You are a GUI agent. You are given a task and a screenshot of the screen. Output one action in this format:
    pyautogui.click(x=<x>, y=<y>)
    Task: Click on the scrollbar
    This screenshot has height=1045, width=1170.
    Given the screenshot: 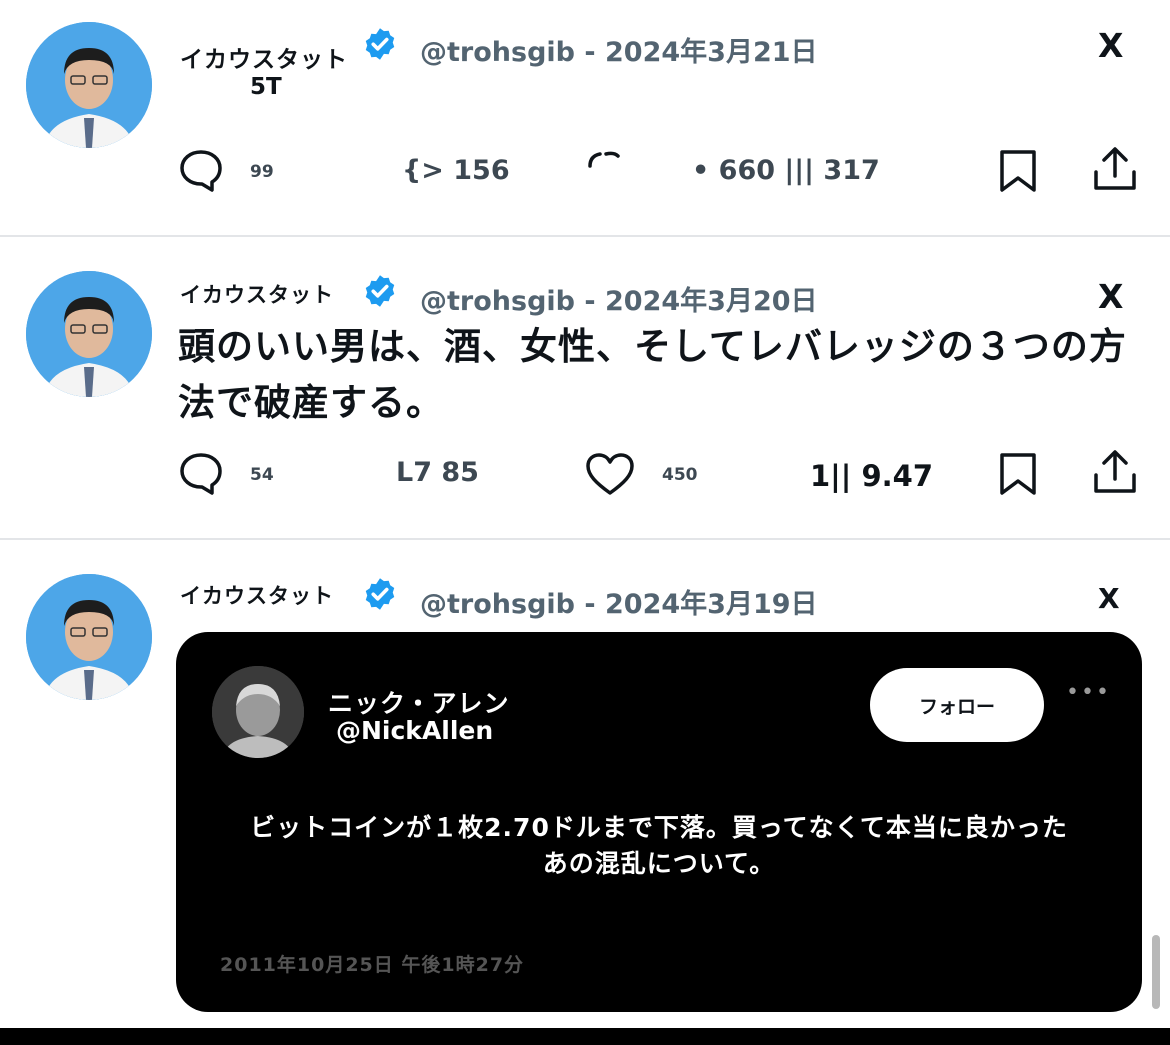 What is the action you would take?
    pyautogui.click(x=1156, y=972)
    